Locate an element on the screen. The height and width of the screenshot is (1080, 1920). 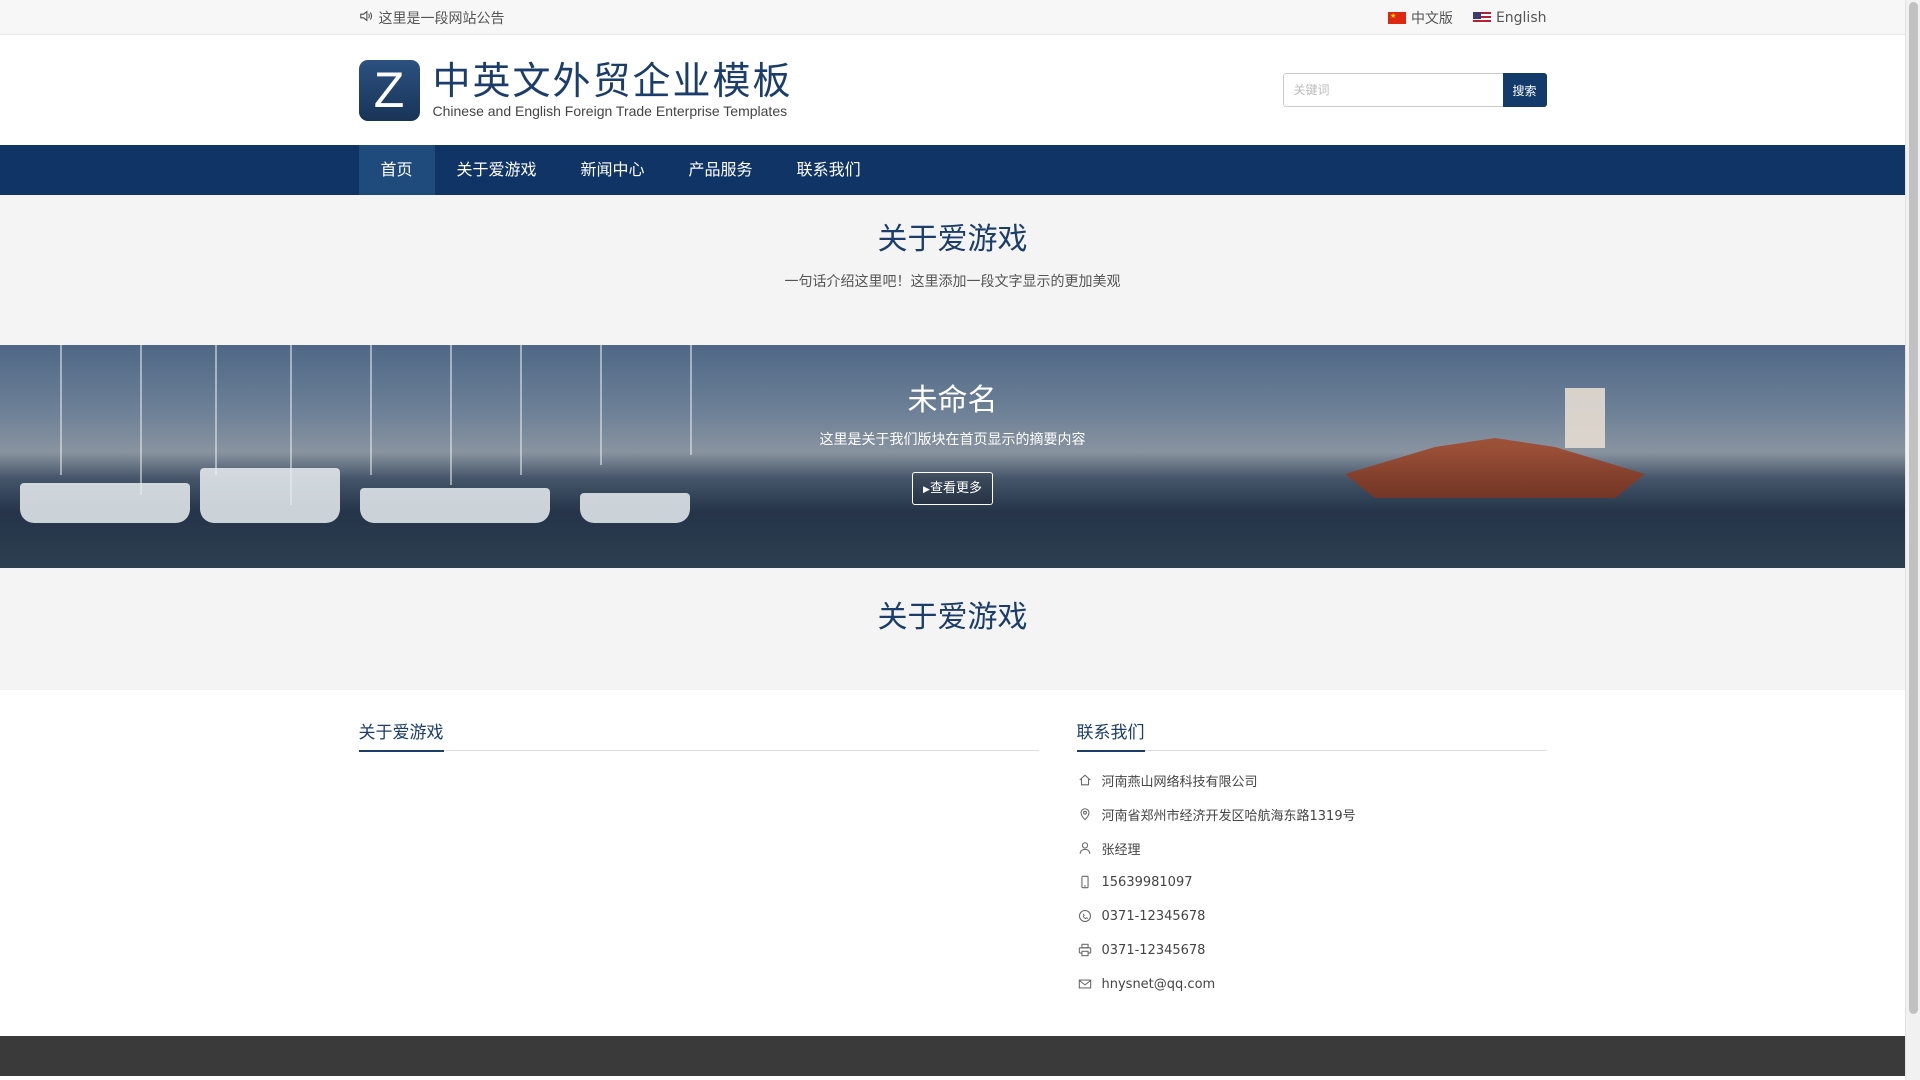
phone-icon is located at coordinates (1085, 916).